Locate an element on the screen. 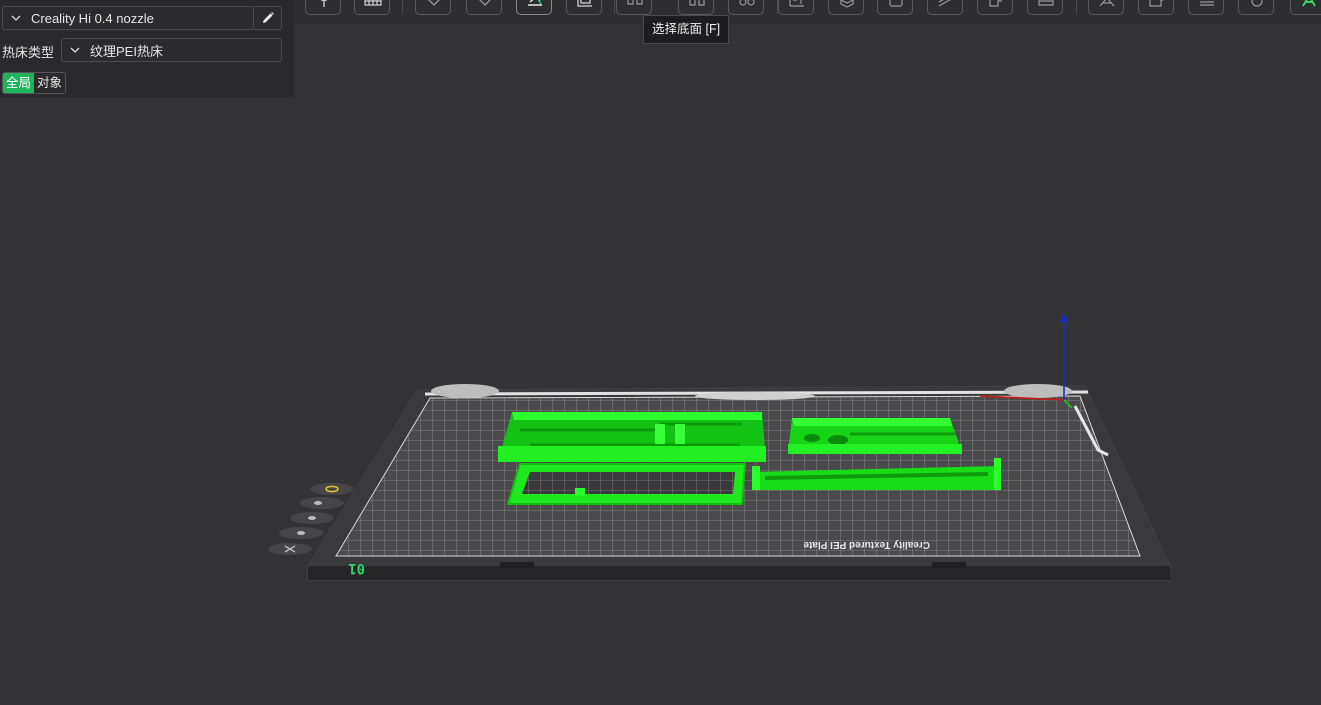  bed-brand-text: Creality Textured PEI Plate is located at coordinates (866, 544).